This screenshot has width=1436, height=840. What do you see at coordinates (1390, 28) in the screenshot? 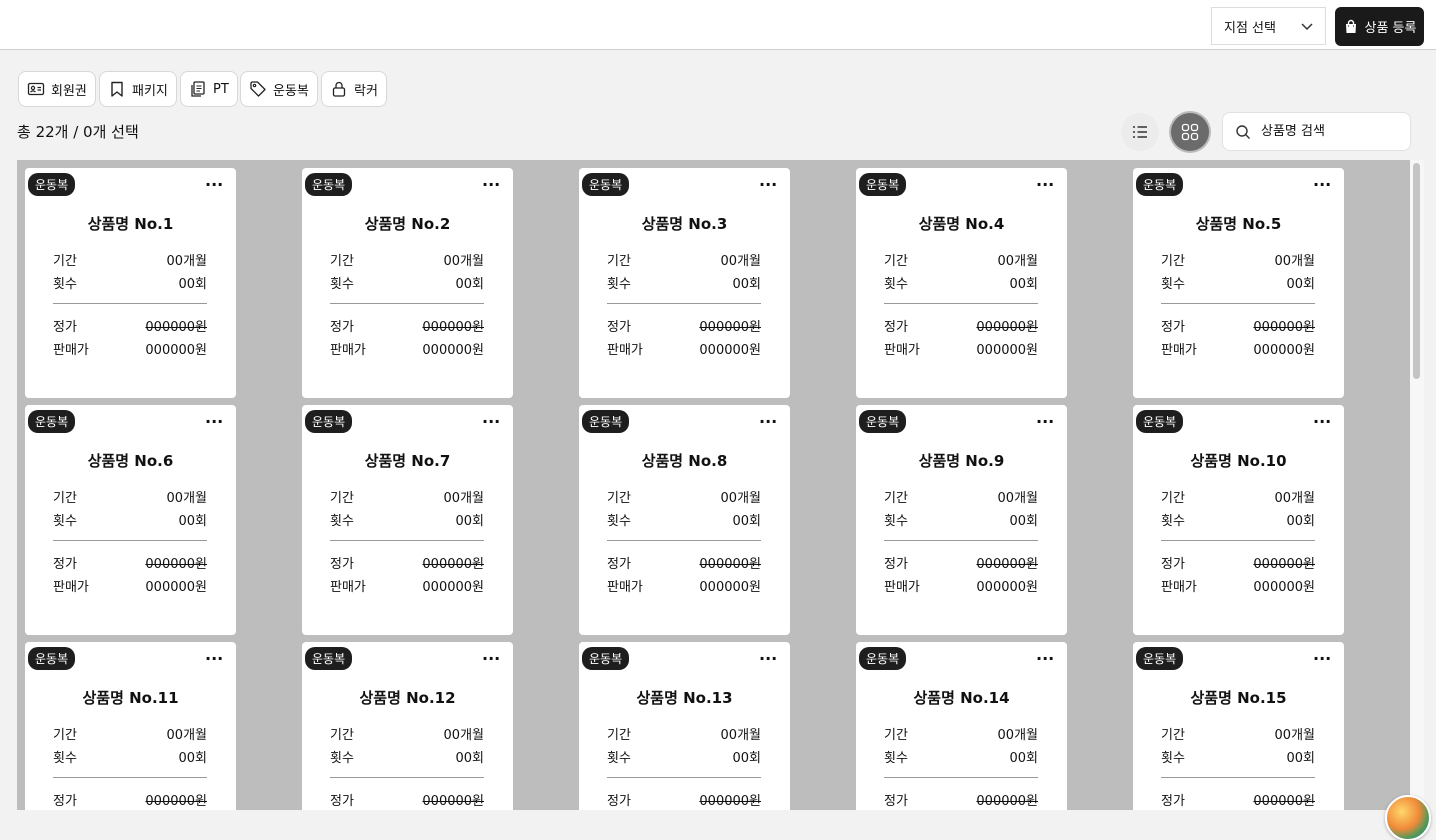
I see `register-product-label: 상품 등록` at bounding box center [1390, 28].